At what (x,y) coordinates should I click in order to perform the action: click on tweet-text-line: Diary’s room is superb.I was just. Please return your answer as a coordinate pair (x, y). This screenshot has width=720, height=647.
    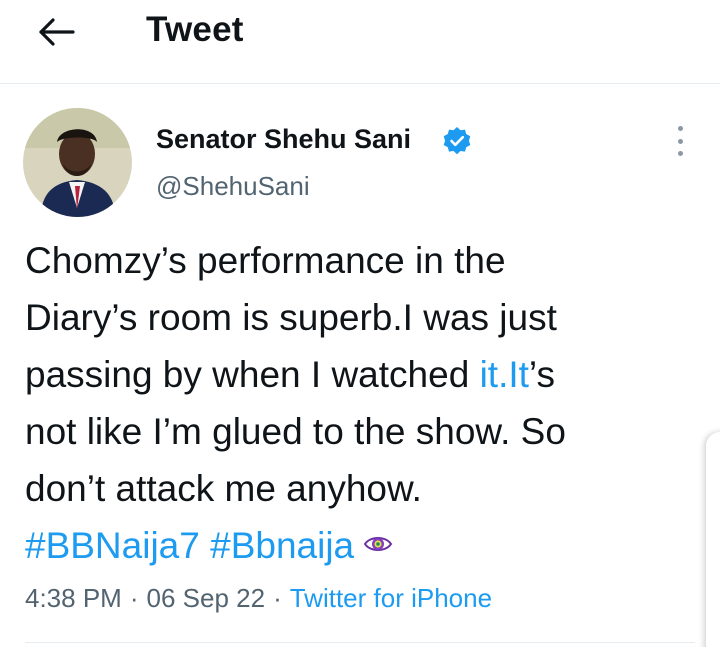
    Looking at the image, I should click on (291, 317).